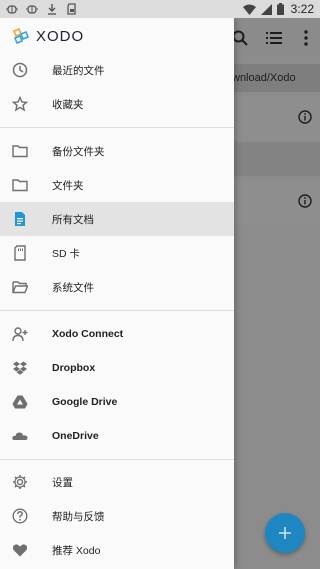 The image size is (320, 569). I want to click on clock-icon, so click(20, 70).